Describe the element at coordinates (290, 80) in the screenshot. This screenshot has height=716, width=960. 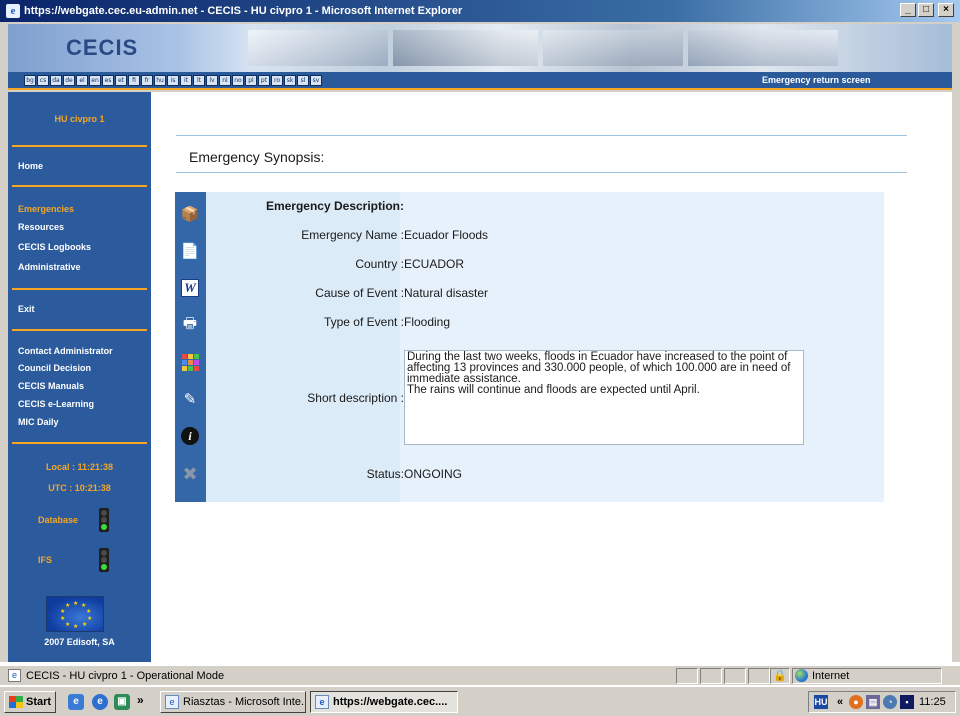
I see `language-flag-sk: sk` at that location.